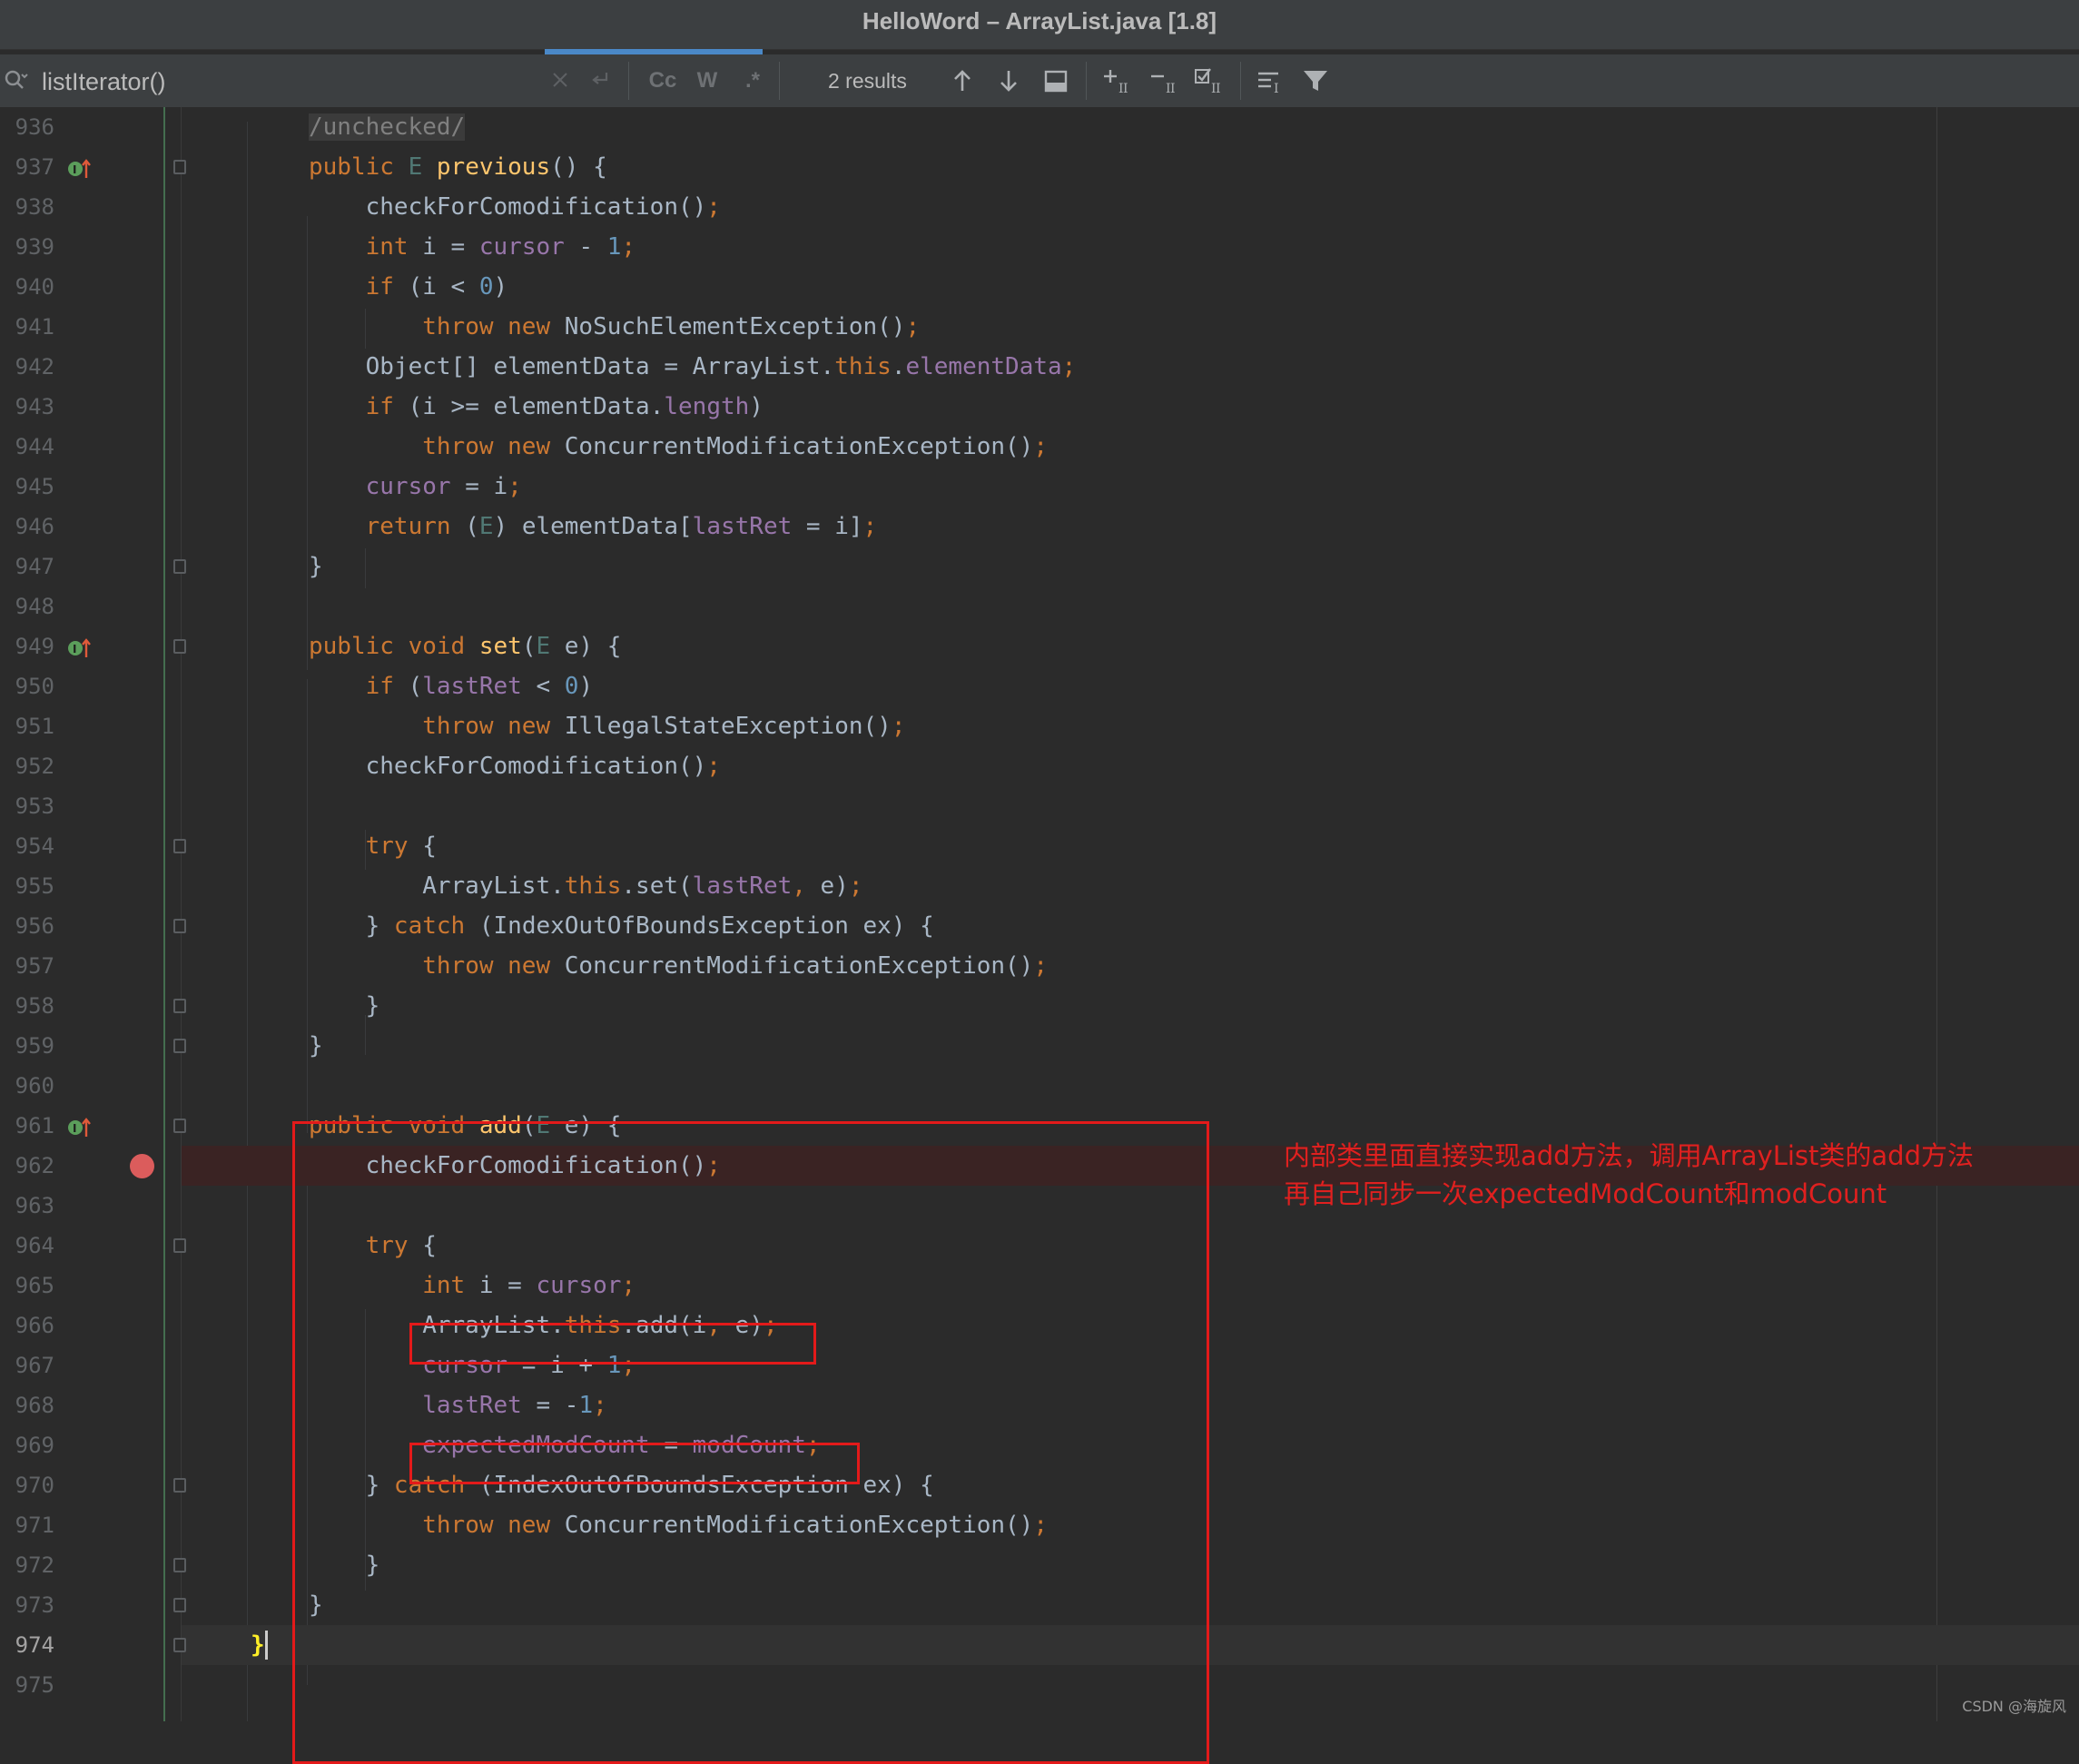 The image size is (2079, 1764). I want to click on code-text: if (i < 0), so click(436, 287).